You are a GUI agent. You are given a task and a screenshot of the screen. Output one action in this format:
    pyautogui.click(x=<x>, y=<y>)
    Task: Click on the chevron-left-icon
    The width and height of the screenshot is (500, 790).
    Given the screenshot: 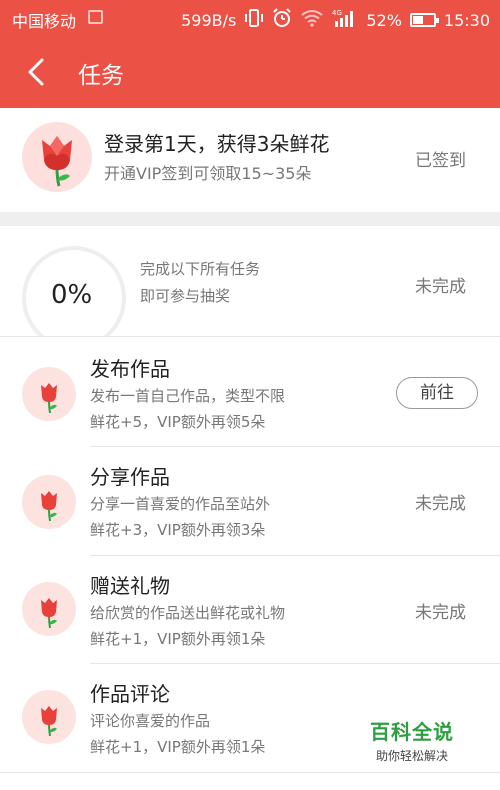 What is the action you would take?
    pyautogui.click(x=36, y=72)
    